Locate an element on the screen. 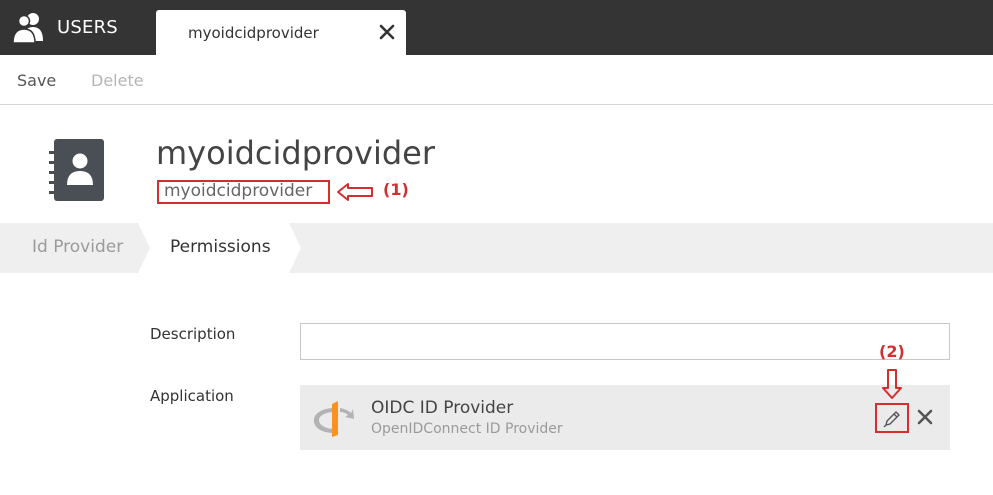 The height and width of the screenshot is (495, 993). tab-permissions: Permissions is located at coordinates (220, 247).